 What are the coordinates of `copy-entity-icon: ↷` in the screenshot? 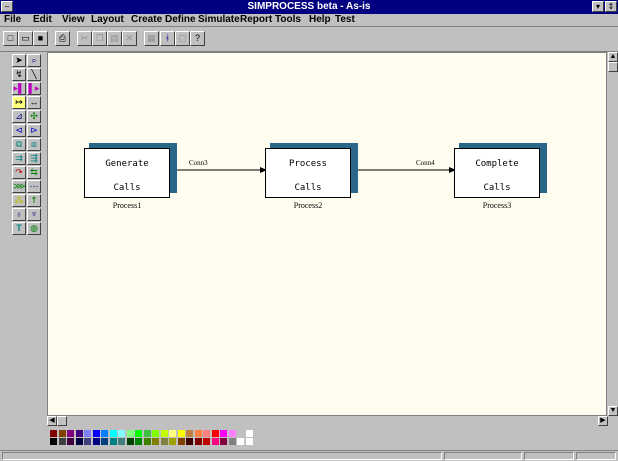 It's located at (19, 172).